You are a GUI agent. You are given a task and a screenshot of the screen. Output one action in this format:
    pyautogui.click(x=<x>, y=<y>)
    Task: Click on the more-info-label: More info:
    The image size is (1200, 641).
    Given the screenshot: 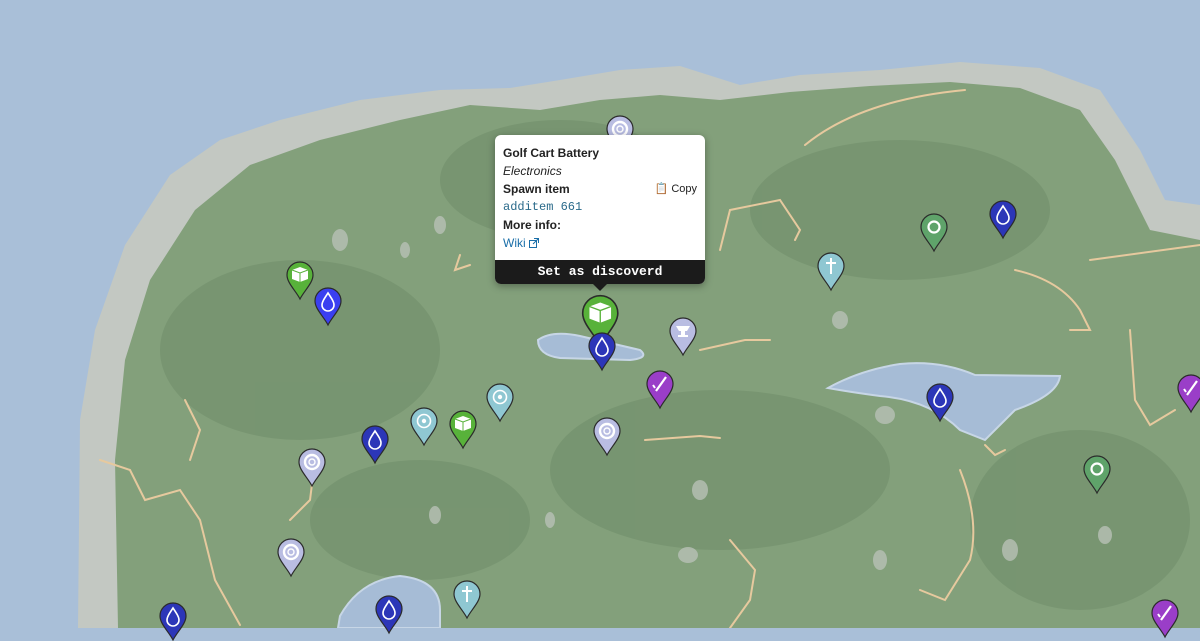 What is the action you would take?
    pyautogui.click(x=532, y=225)
    